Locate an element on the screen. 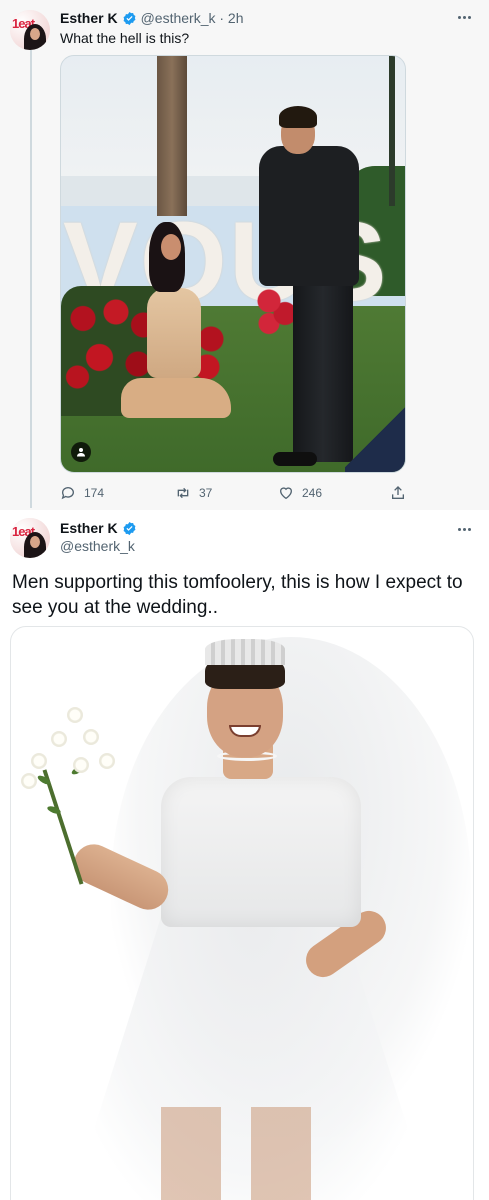  tiara is located at coordinates (245, 652).